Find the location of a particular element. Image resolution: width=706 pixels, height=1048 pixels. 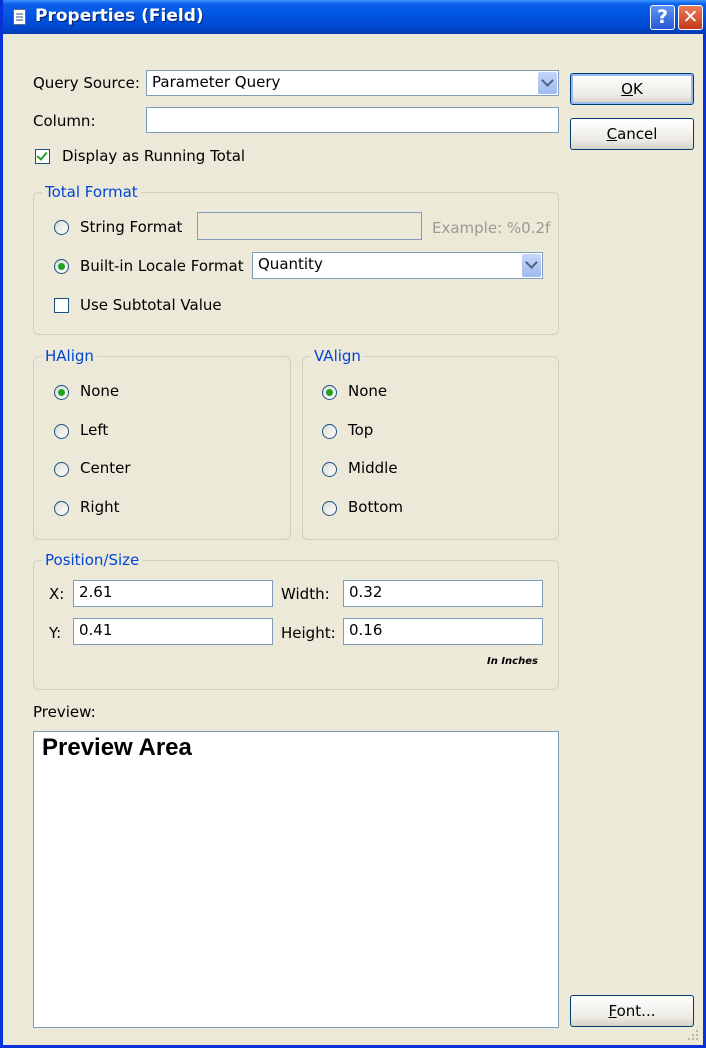

query-source-value: Parameter Query is located at coordinates (216, 82).